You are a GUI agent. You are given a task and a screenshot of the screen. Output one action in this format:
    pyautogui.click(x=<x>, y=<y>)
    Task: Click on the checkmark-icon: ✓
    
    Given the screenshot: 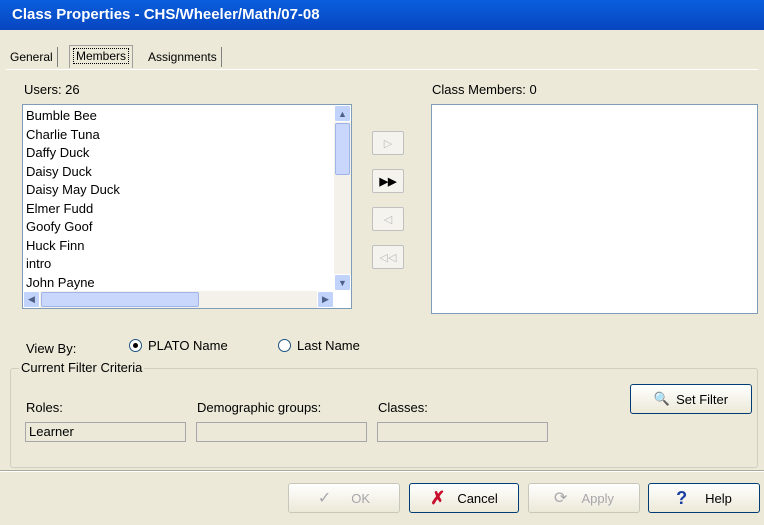 What is the action you would take?
    pyautogui.click(x=324, y=498)
    